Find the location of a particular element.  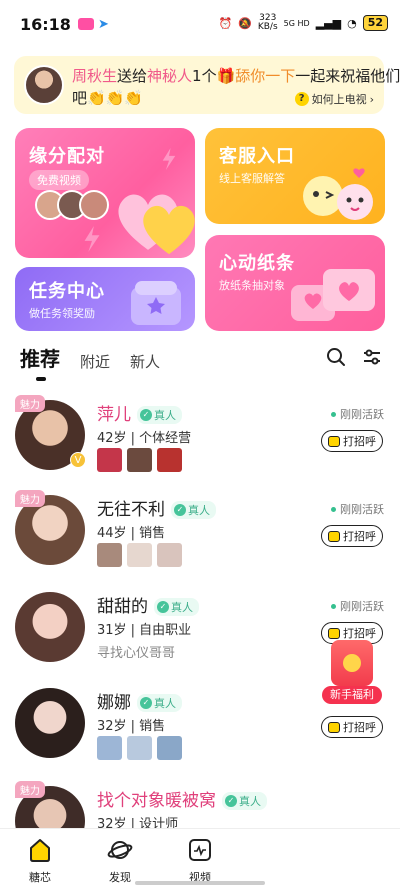

how-to-tv-link: ? 如何上电视 › is located at coordinates (334, 99).